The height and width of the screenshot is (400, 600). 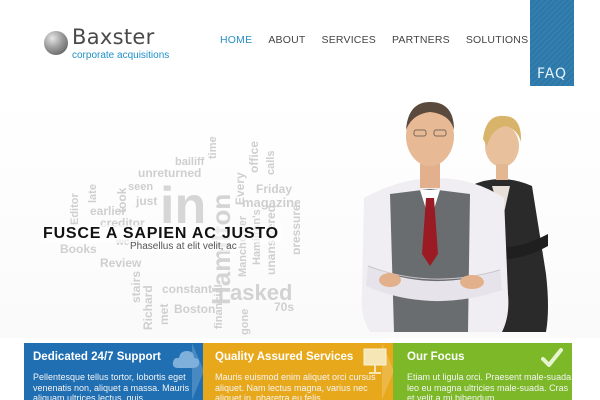 What do you see at coordinates (186, 359) in the screenshot?
I see `cloud-icon` at bounding box center [186, 359].